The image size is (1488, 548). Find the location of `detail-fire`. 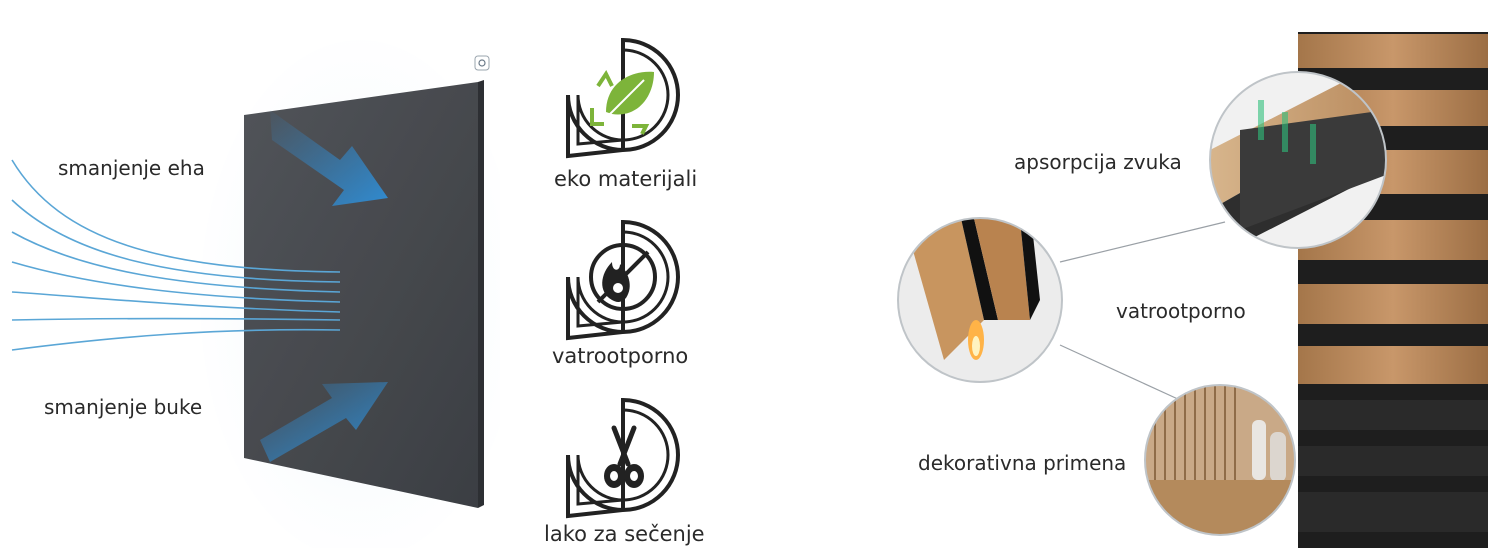

detail-fire is located at coordinates (980, 300).